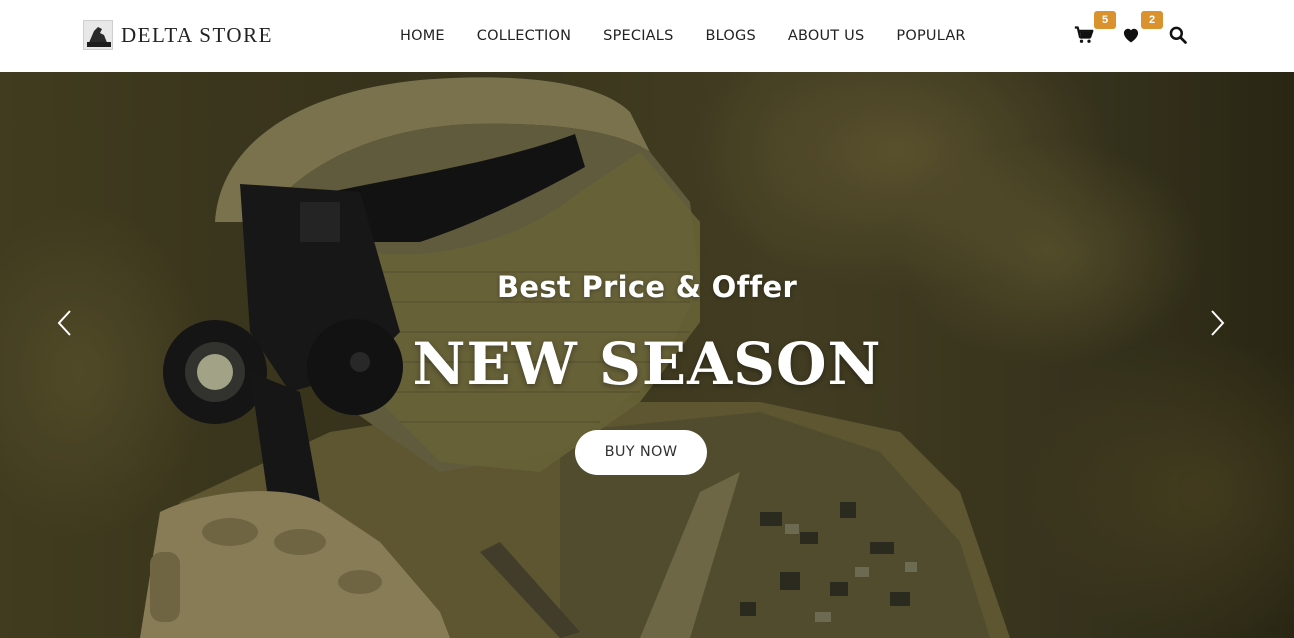 This screenshot has width=1294, height=638. What do you see at coordinates (524, 36) in the screenshot?
I see `nav-collection: COLLECTION` at bounding box center [524, 36].